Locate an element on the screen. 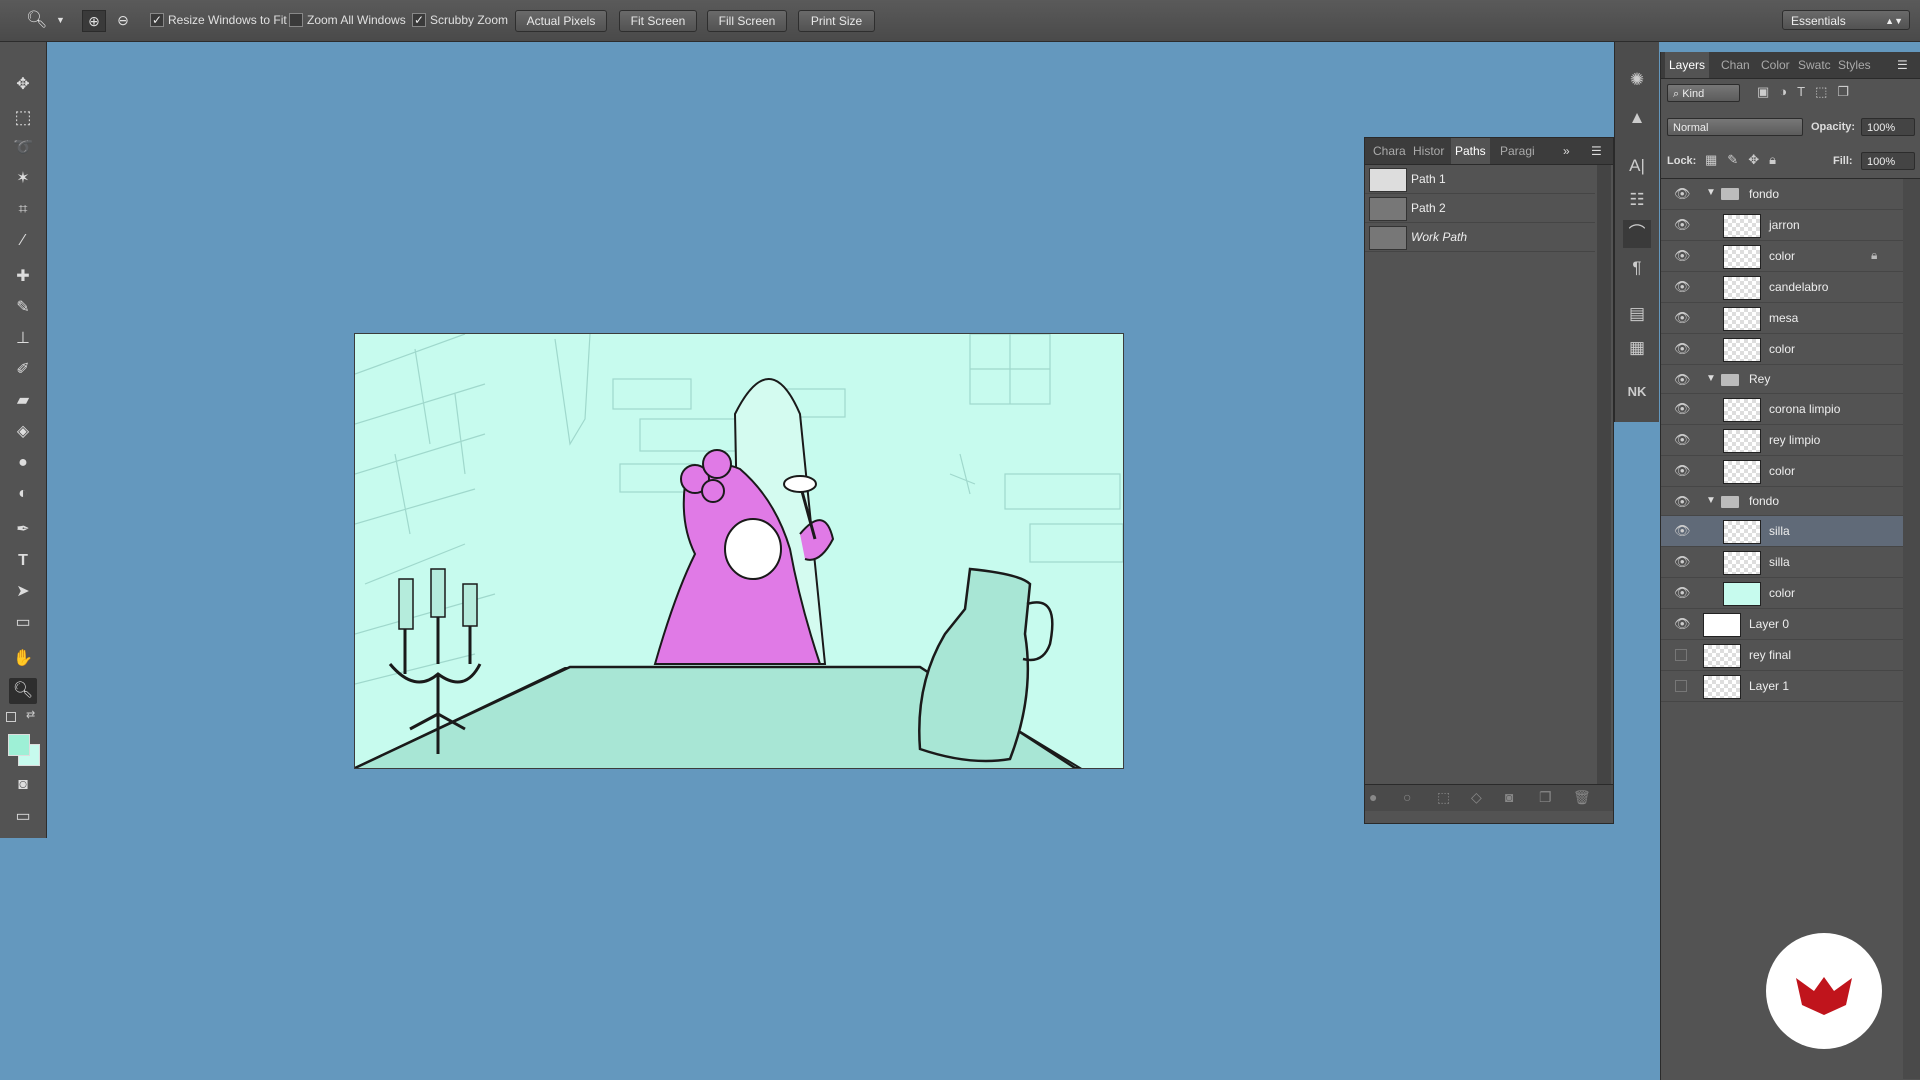 Image resolution: width=1920 pixels, height=1080 pixels. lock-position-icon: ✥ is located at coordinates (1758, 159).